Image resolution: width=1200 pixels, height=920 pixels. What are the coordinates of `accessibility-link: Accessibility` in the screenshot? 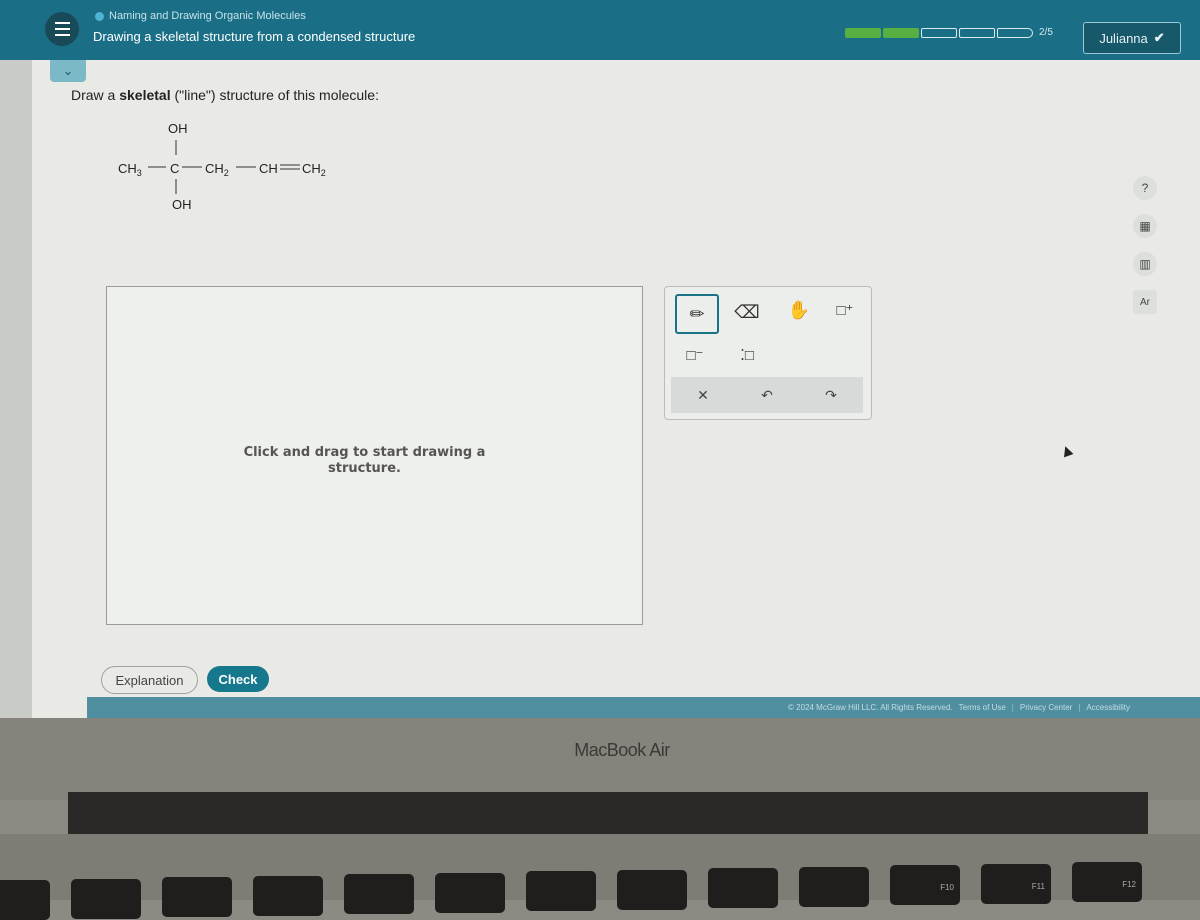 It's located at (1108, 707).